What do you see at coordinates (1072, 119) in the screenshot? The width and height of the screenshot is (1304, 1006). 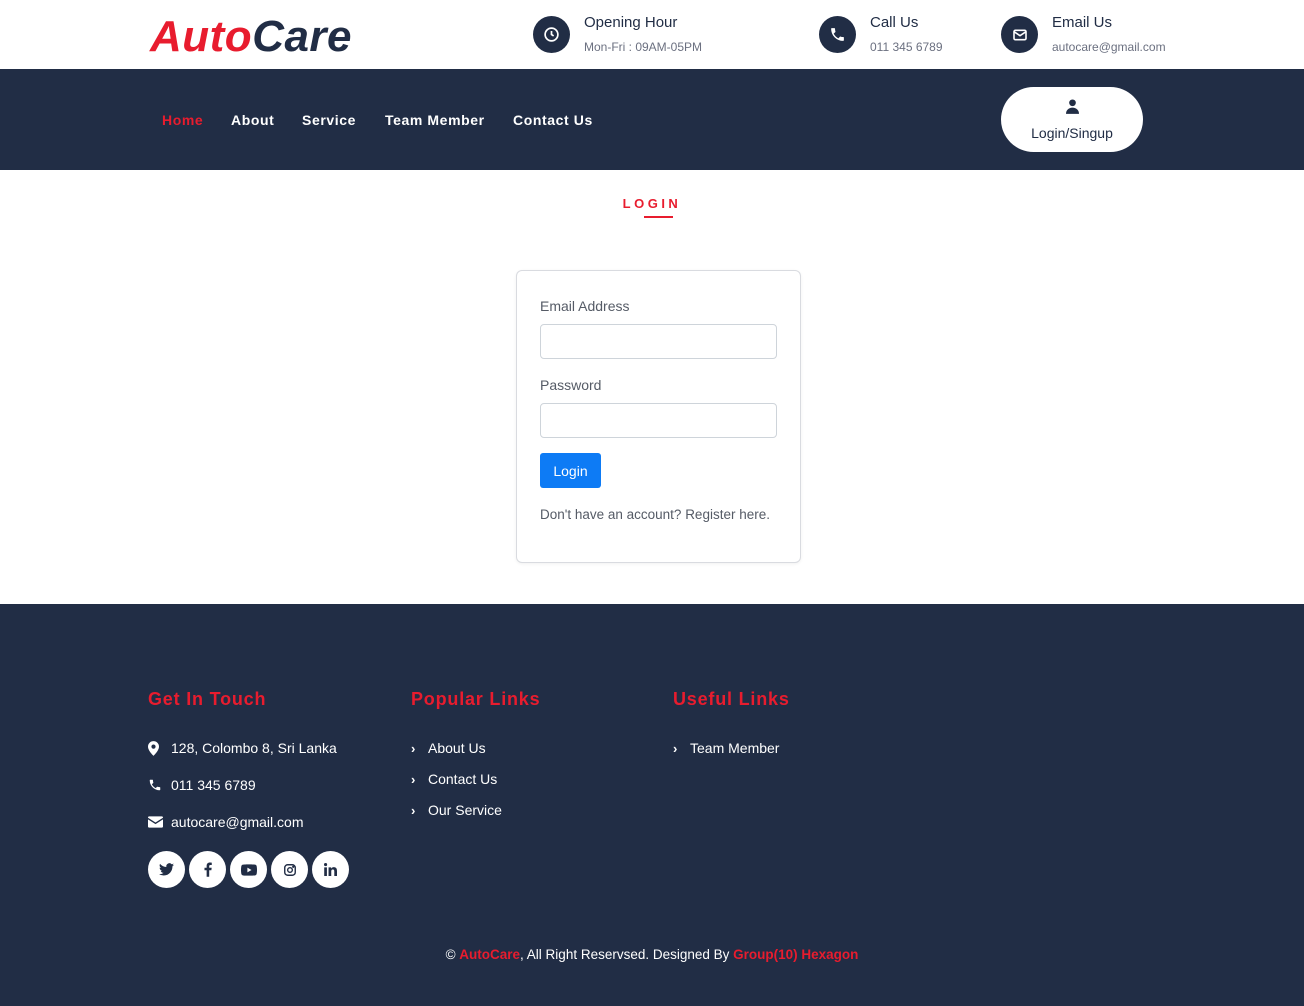 I see `login-signup-button: Login/Singup` at bounding box center [1072, 119].